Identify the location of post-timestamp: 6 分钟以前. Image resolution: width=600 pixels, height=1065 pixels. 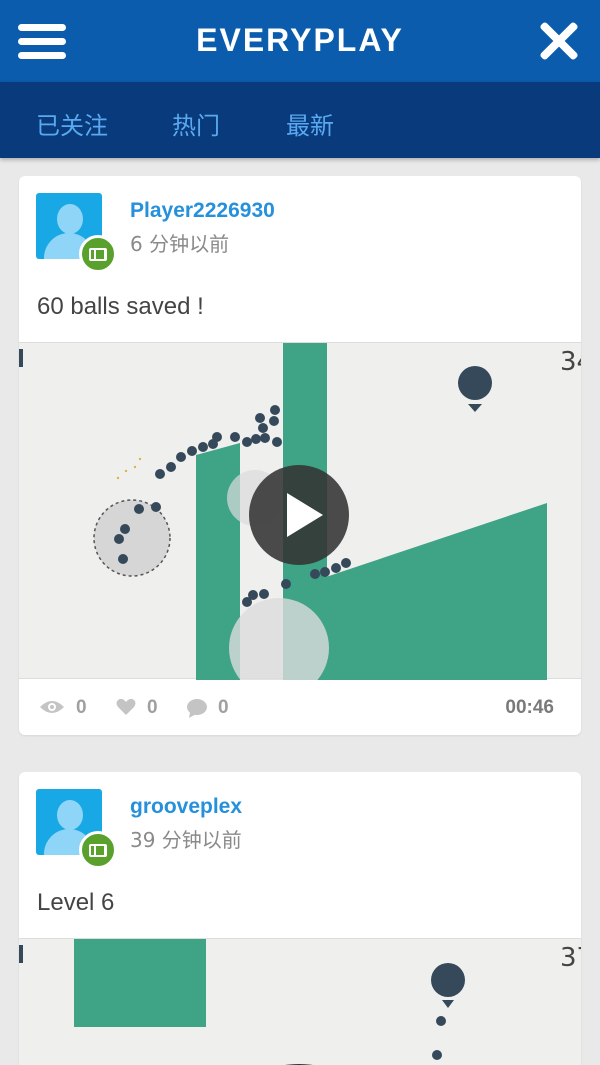
(180, 244).